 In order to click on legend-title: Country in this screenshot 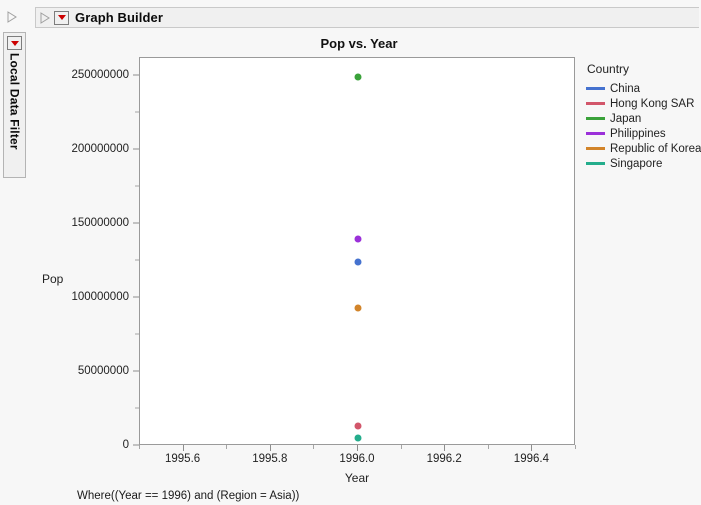, I will do `click(608, 69)`.